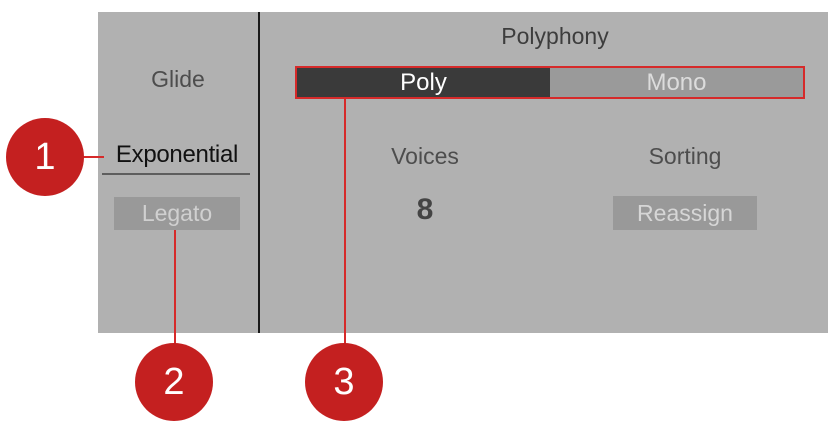 Image resolution: width=828 pixels, height=421 pixels. Describe the element at coordinates (45, 157) in the screenshot. I see `callout-badge-1: 1` at that location.